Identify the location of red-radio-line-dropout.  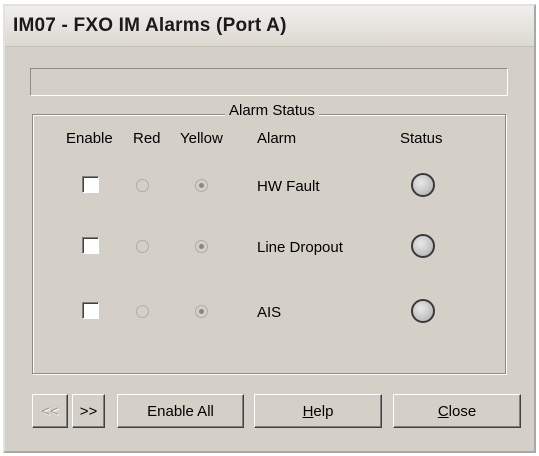
(142, 246).